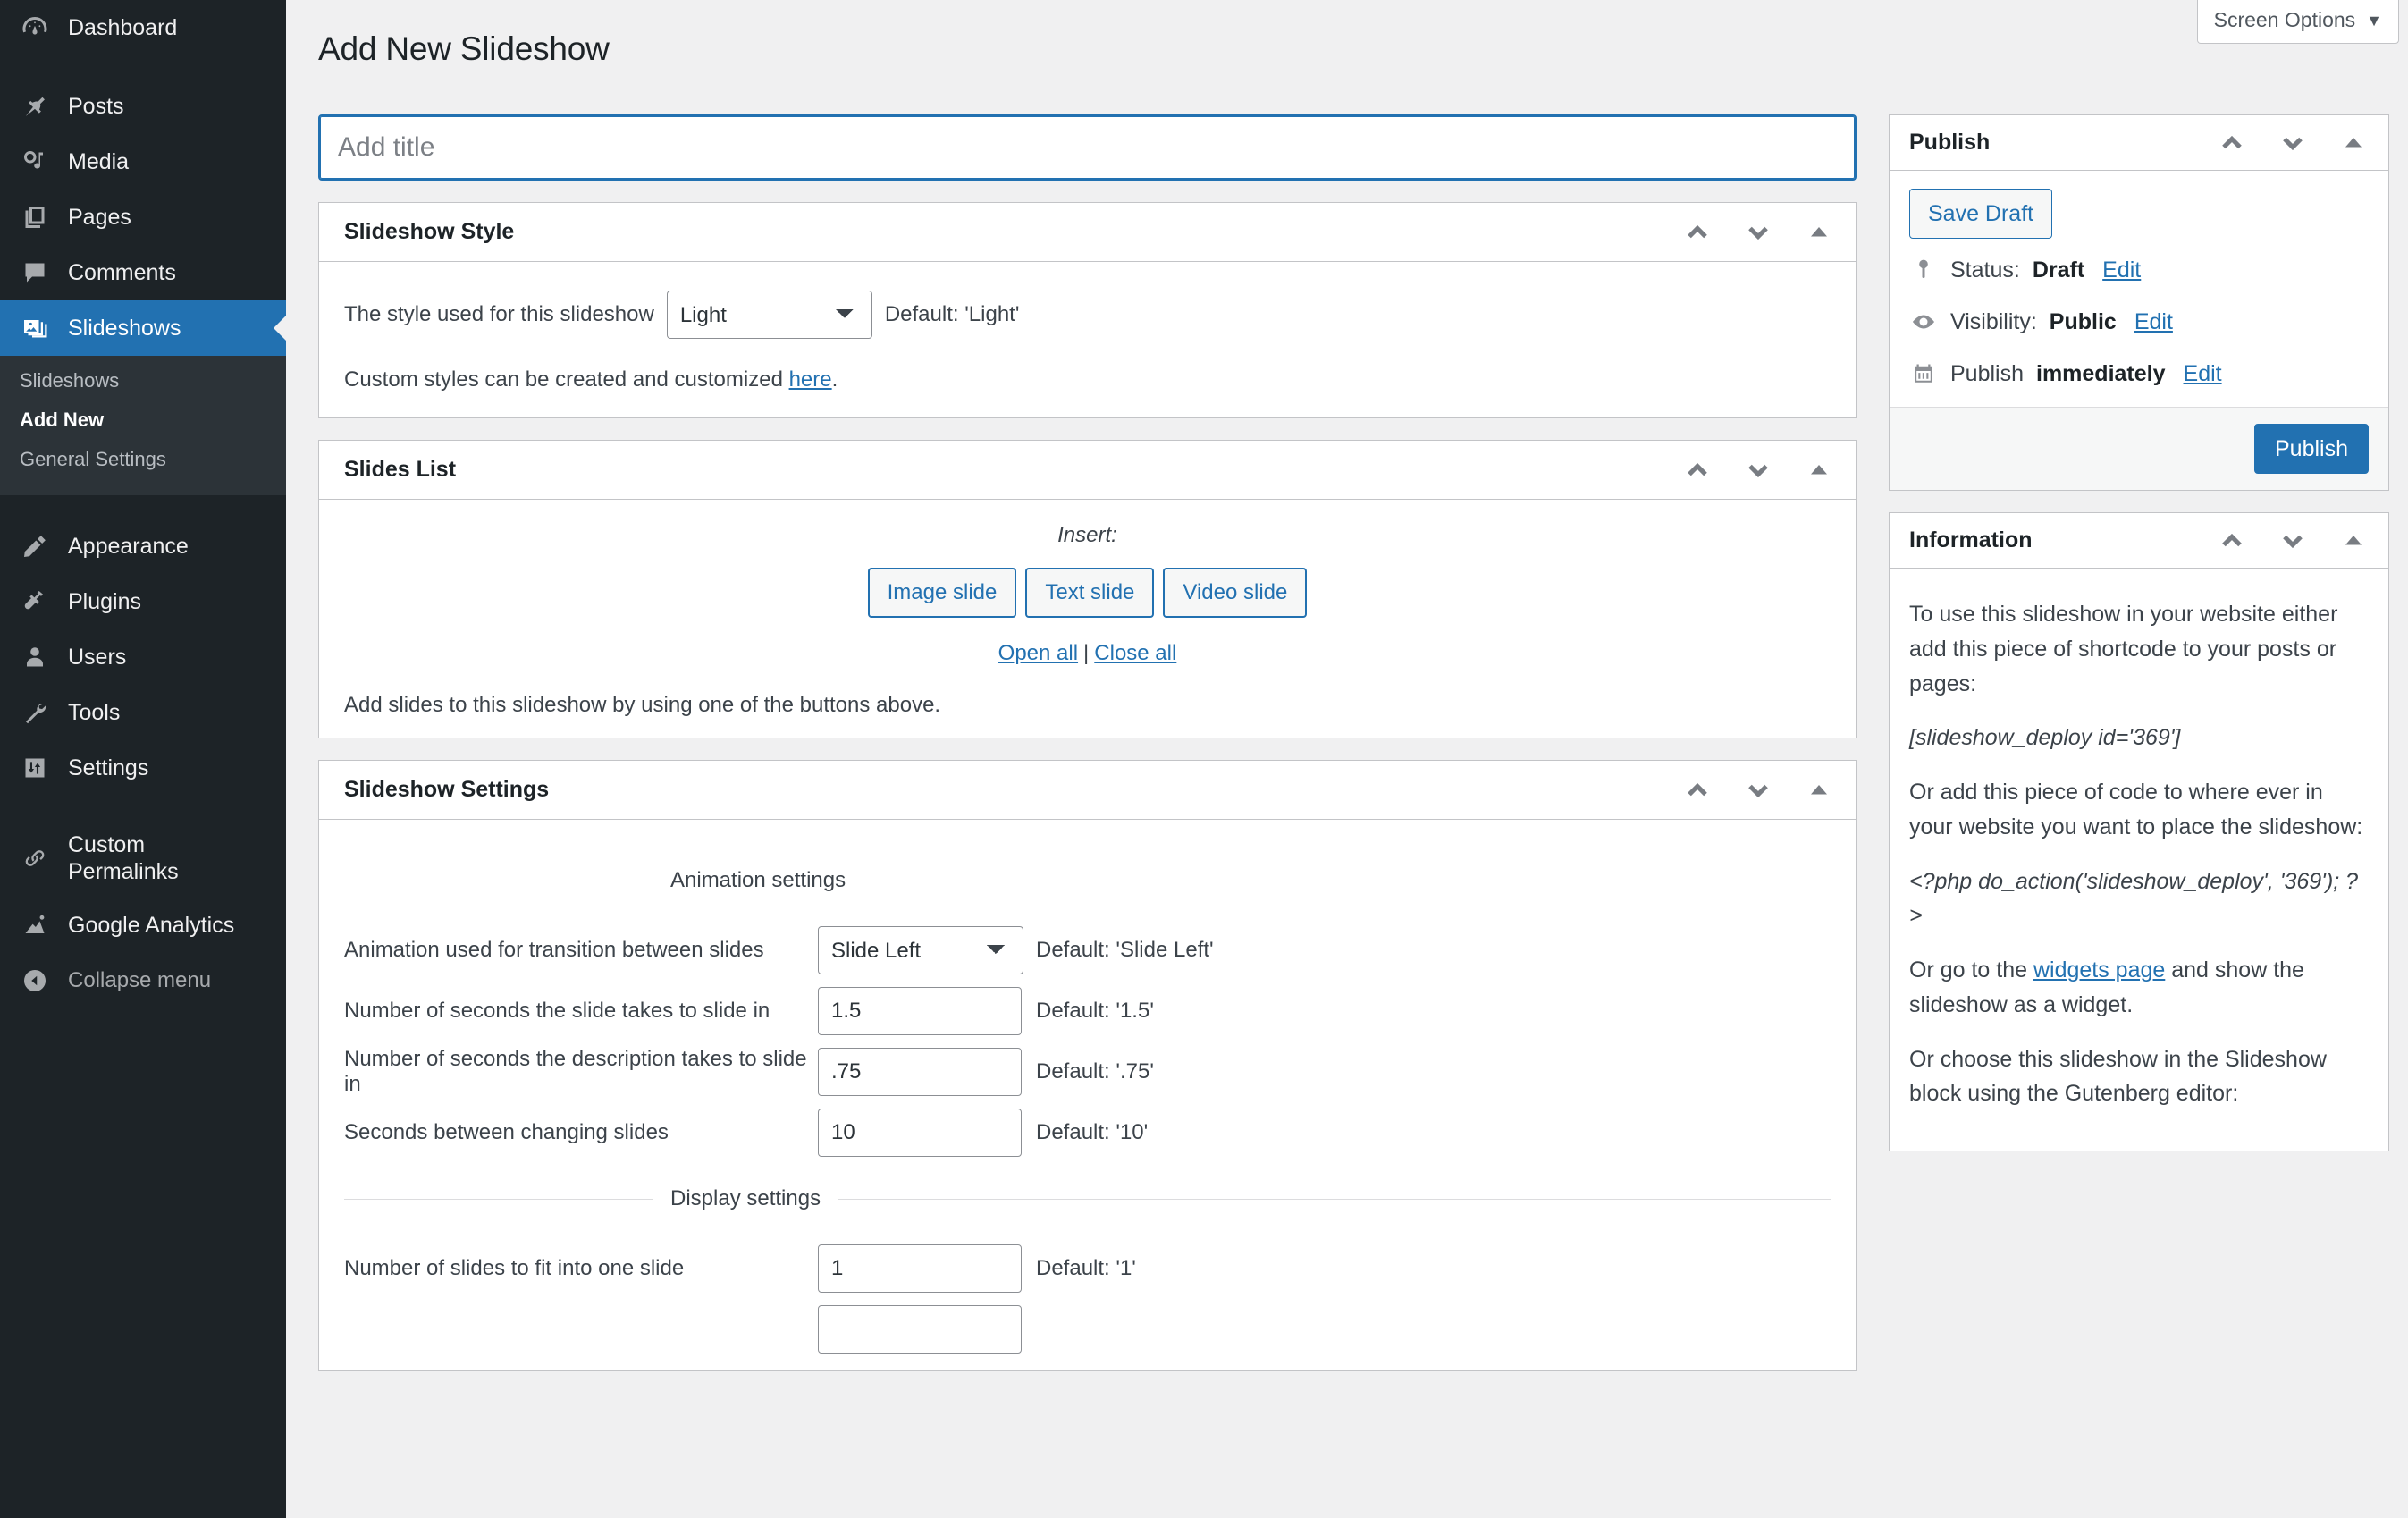  Describe the element at coordinates (1135, 653) in the screenshot. I see `close-all-link: Close all` at that location.